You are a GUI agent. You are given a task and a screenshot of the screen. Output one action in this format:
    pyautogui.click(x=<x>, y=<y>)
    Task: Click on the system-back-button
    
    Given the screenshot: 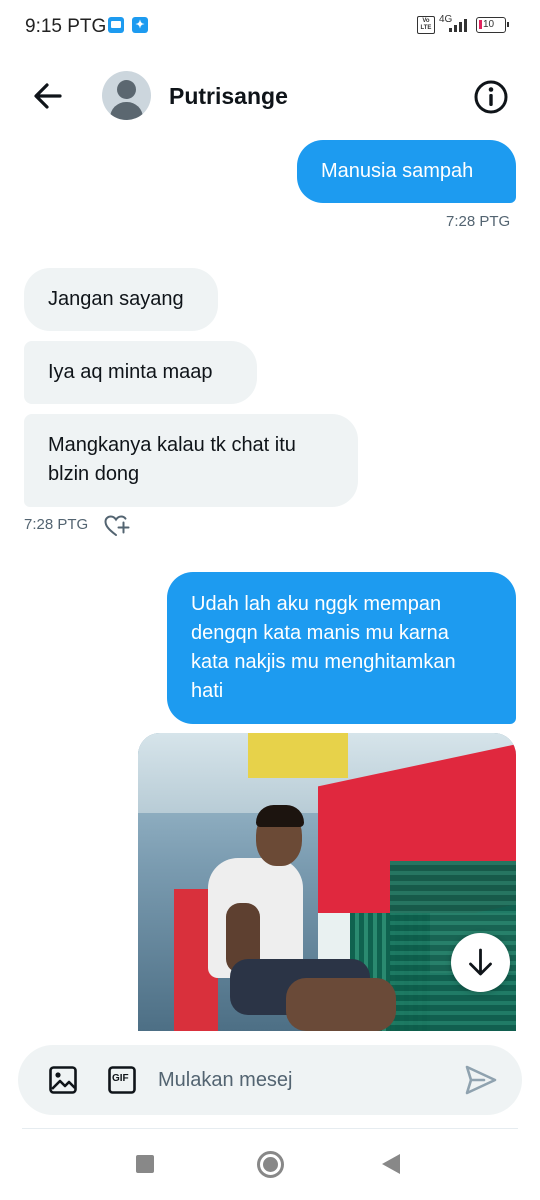 What is the action you would take?
    pyautogui.click(x=391, y=1164)
    